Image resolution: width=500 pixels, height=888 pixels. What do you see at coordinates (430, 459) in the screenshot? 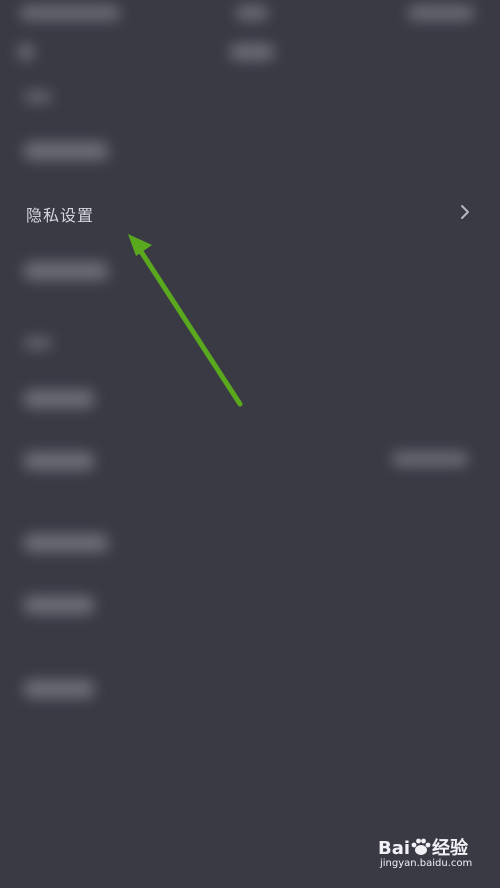
I see `blurred-row-4-value` at bounding box center [430, 459].